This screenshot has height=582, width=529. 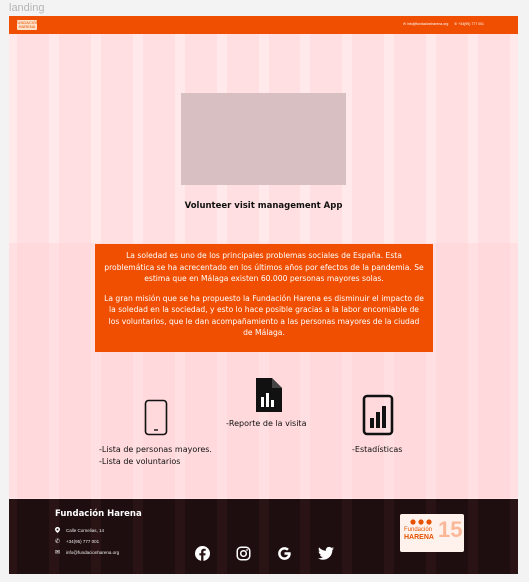 I want to click on header-email: ✉ info@fundacionharena.org, so click(x=425, y=24).